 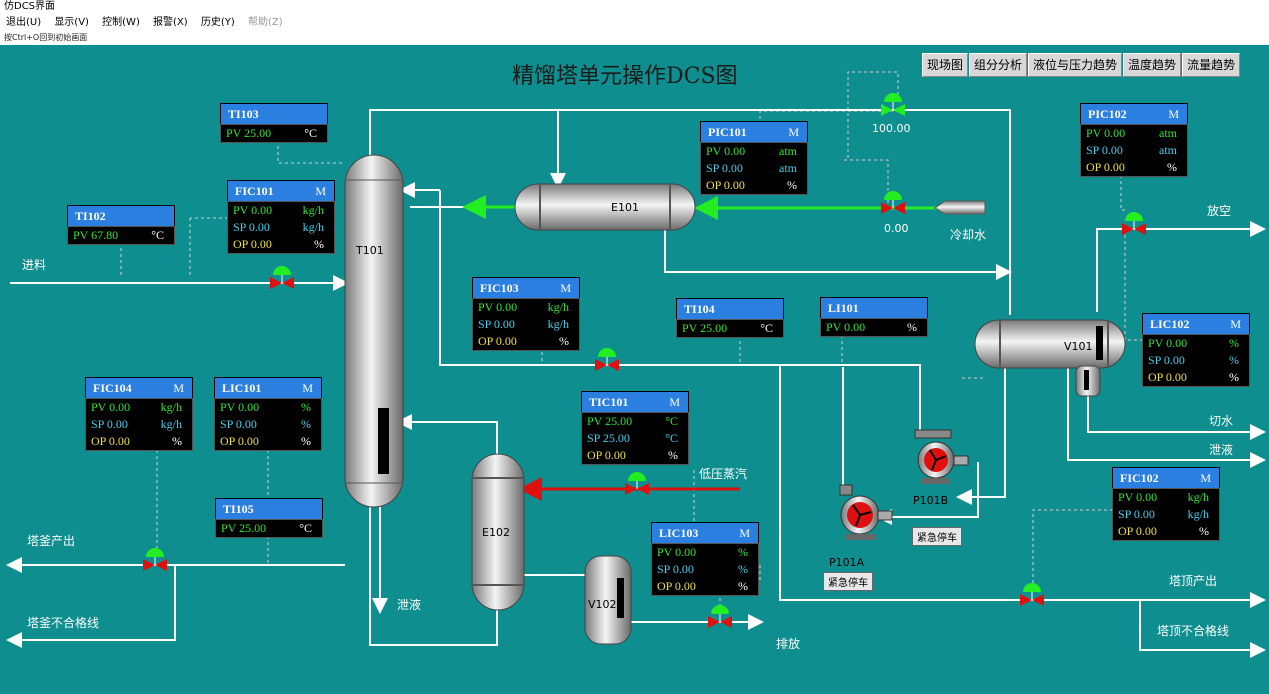 I want to click on view-tabs: 现场图 组分分析 液位与压力趋势 温度趋势 流量趋势, so click(x=1081, y=65).